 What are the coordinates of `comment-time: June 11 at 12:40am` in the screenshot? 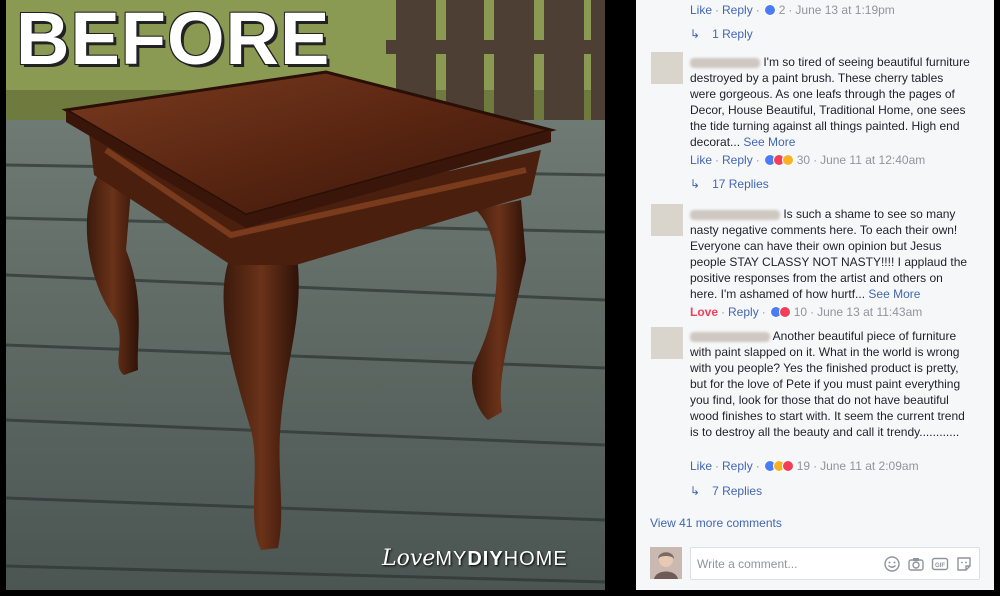 It's located at (872, 160).